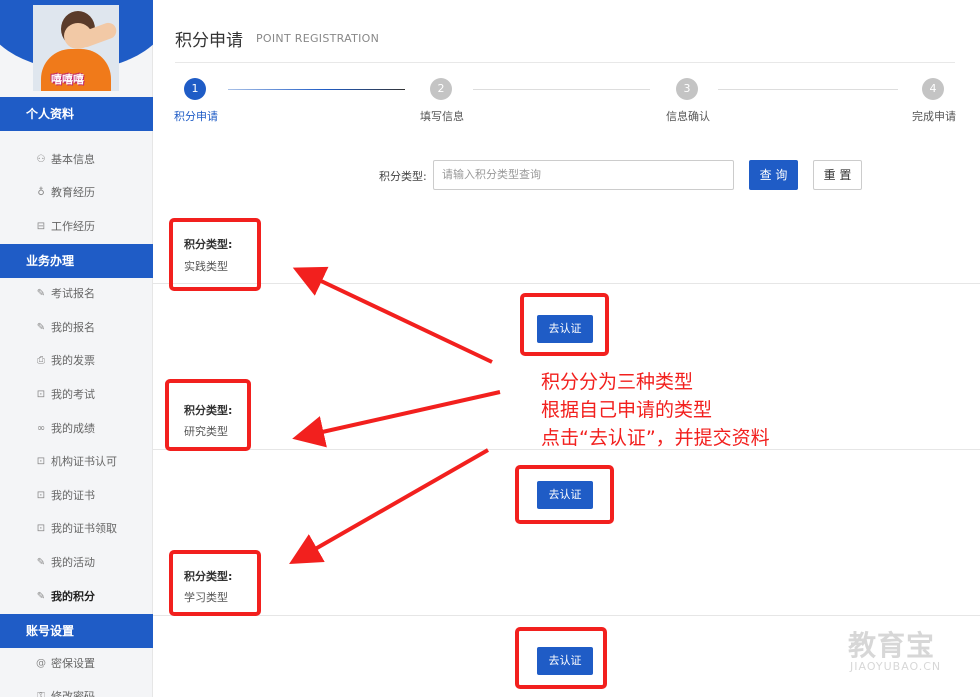 The height and width of the screenshot is (697, 980). I want to click on avatar-header: 嘻嘻嘻, so click(76, 48).